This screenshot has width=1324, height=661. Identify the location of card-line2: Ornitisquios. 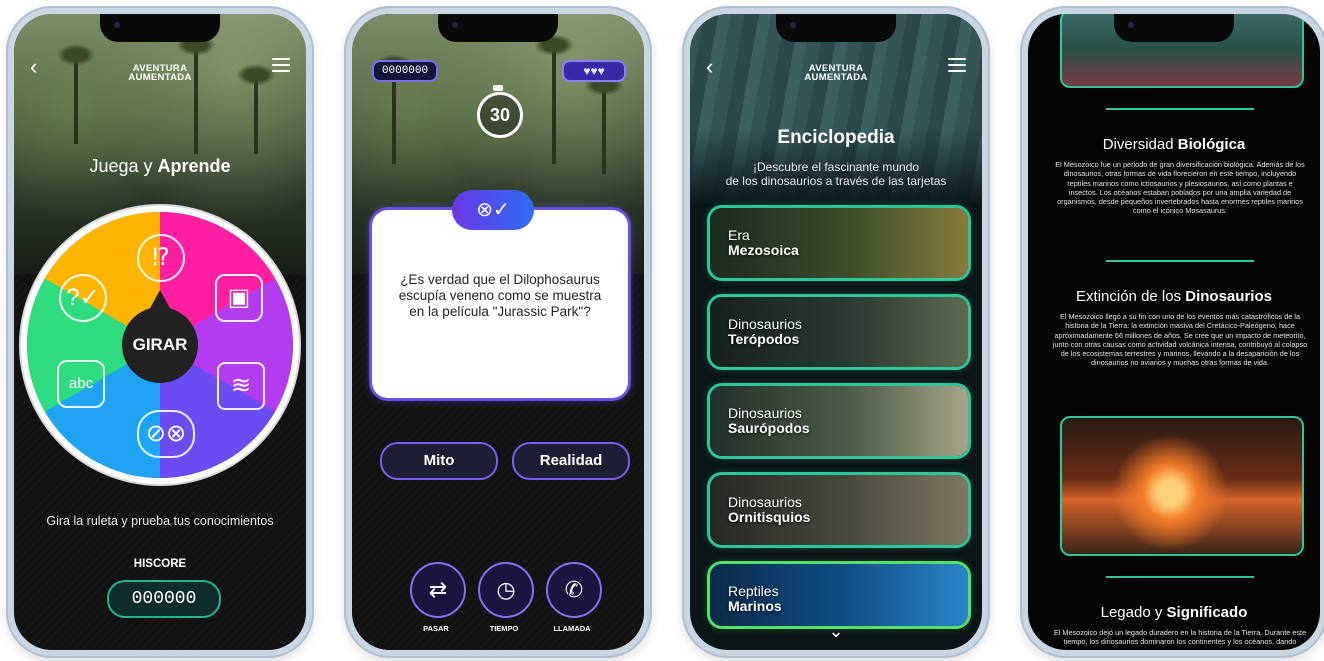
(769, 517).